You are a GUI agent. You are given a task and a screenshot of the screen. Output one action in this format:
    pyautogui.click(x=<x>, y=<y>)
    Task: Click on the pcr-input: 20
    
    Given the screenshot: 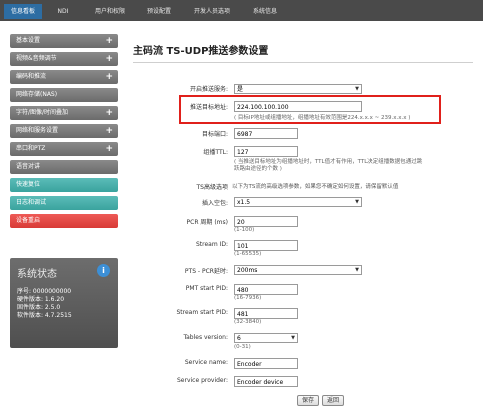 What is the action you would take?
    pyautogui.click(x=266, y=221)
    